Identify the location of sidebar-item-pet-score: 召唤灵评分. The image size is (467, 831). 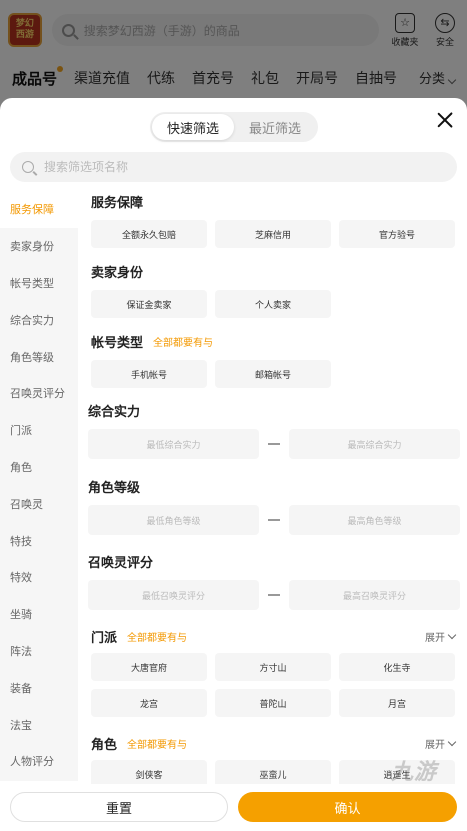
(39, 393).